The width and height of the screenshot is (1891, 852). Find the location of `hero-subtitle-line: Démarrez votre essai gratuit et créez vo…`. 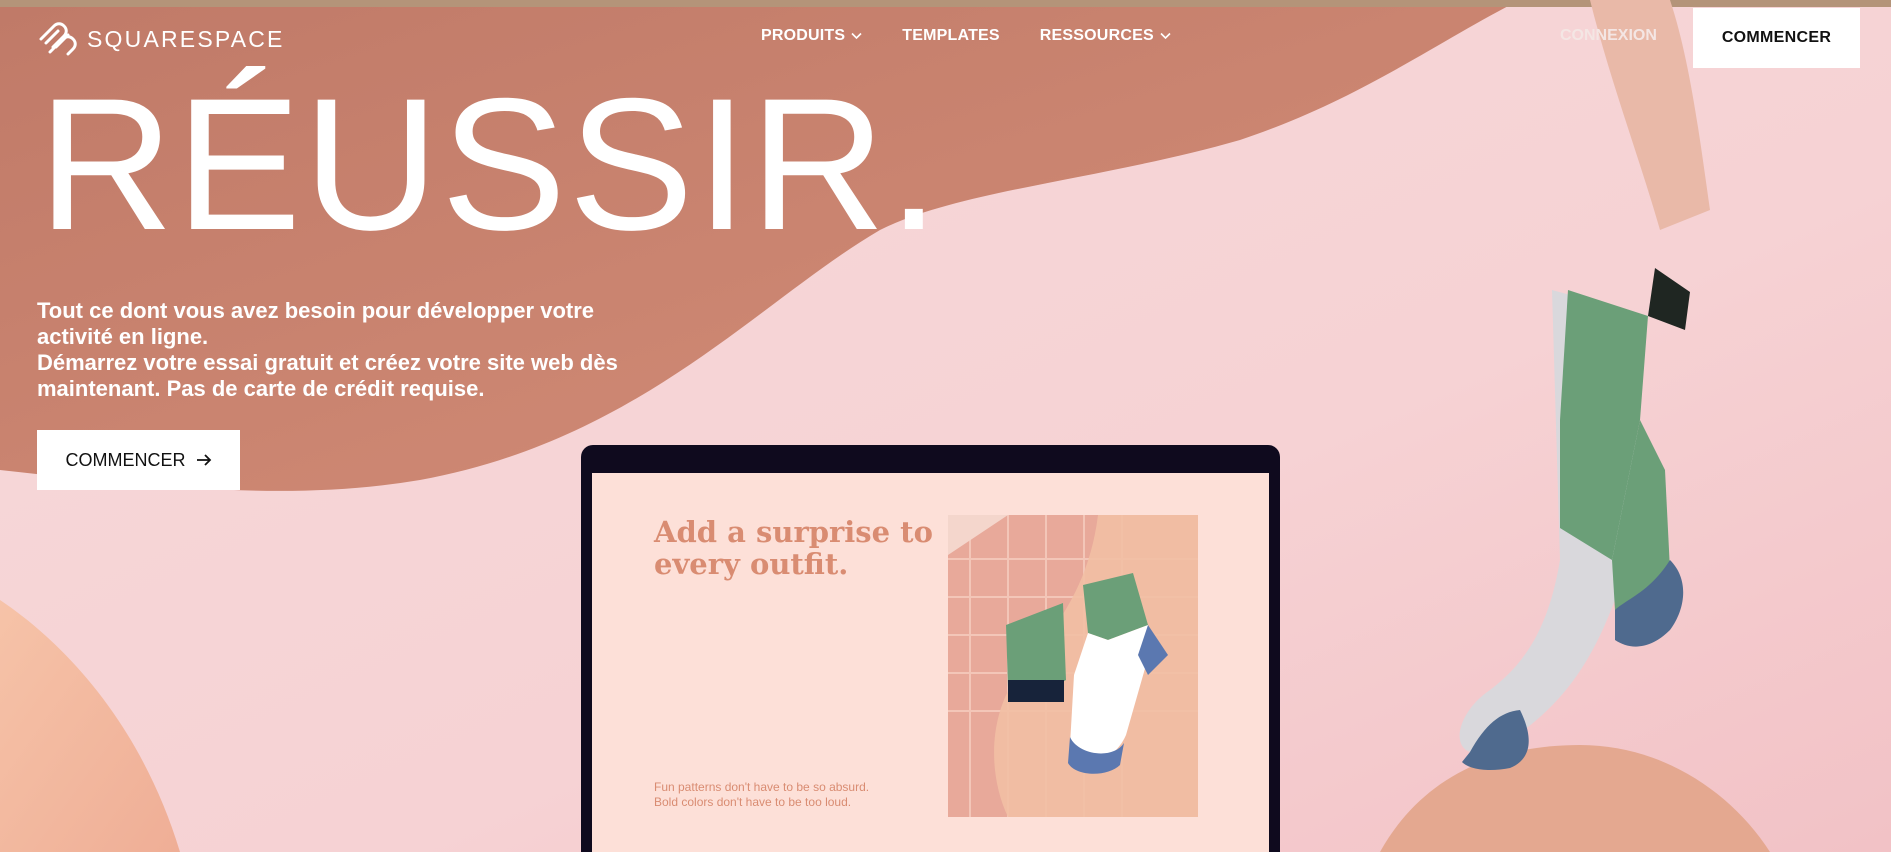

hero-subtitle-line: Démarrez votre essai gratuit et créez vo… is located at coordinates (327, 375).